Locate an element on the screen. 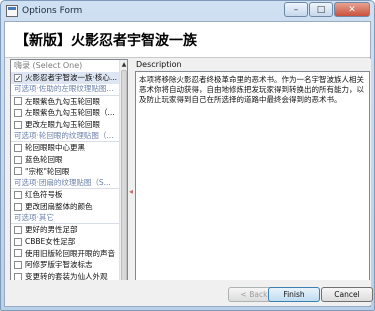 The image size is (375, 311). list-item-label: 轮回眼眼中心更黑 is located at coordinates (55, 148).